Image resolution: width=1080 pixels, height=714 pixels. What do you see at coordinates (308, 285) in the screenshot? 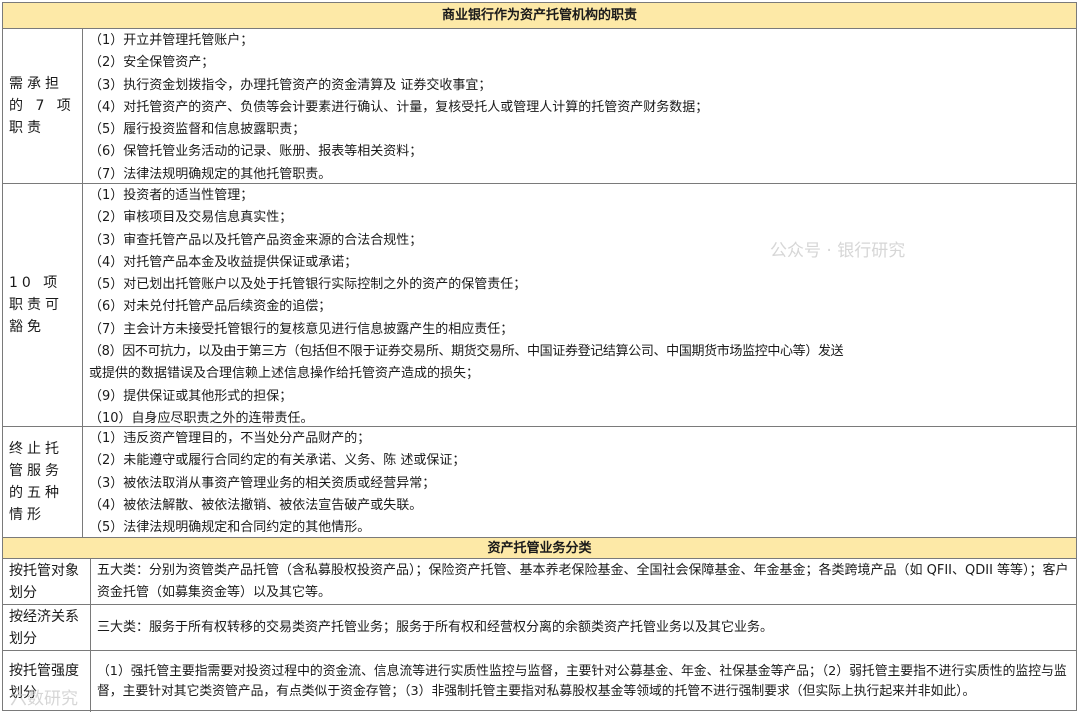
I see `list-item: （5）对已划出托管账户以及处于托管银行实际控制之外的资产的保管责任；` at bounding box center [308, 285].